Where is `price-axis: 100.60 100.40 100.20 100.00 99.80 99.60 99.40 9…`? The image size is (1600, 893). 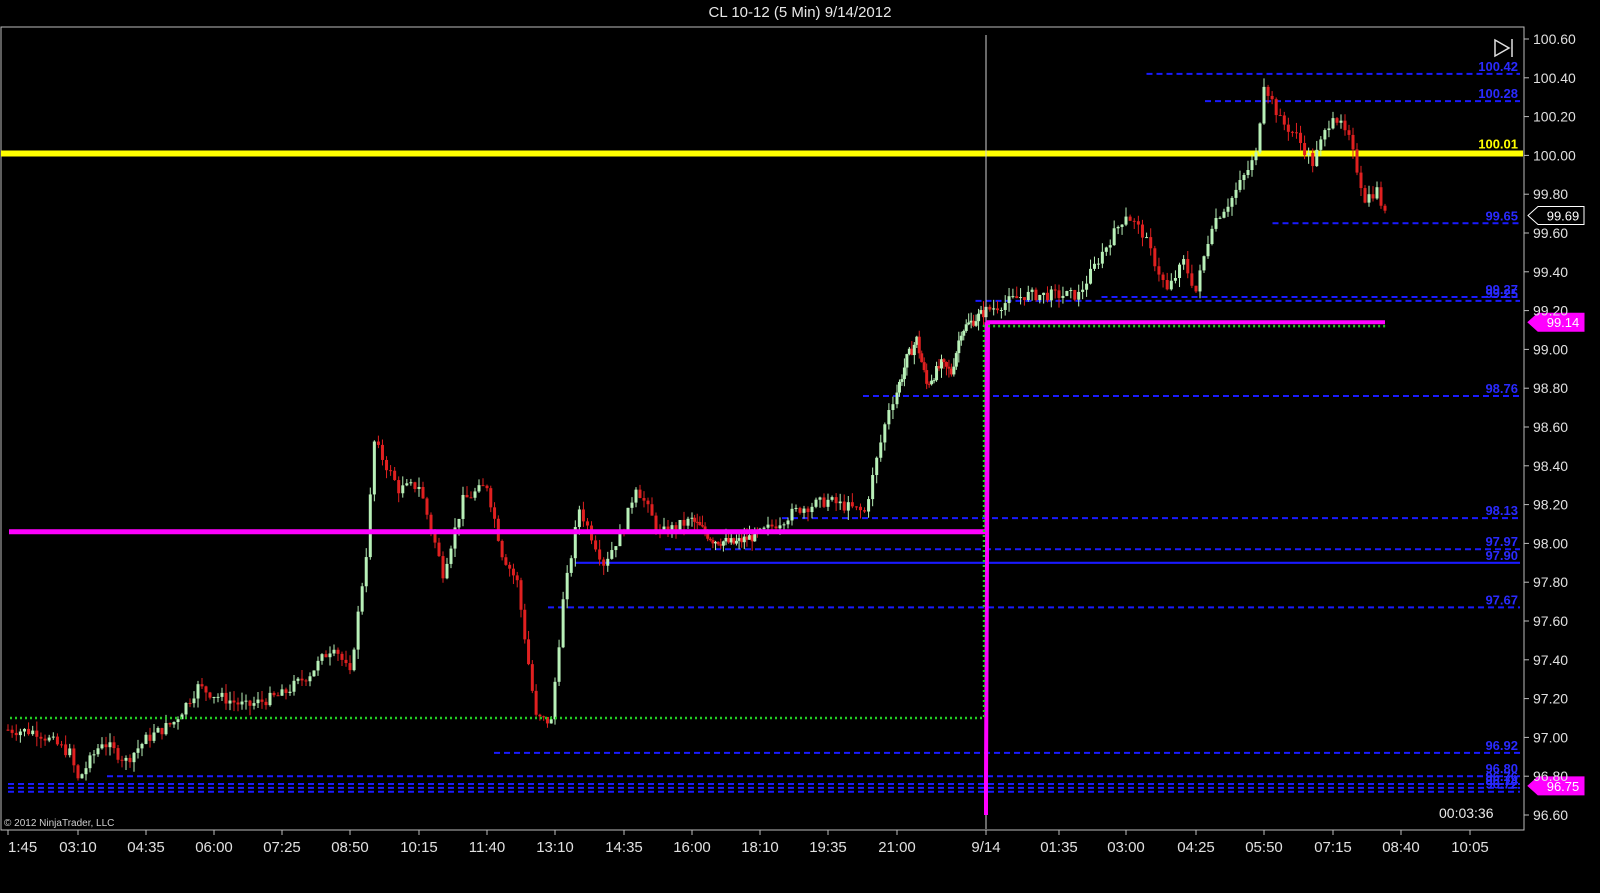 price-axis: 100.60 100.40 100.20 100.00 99.80 99.60 99.40 9… is located at coordinates (1550, 427).